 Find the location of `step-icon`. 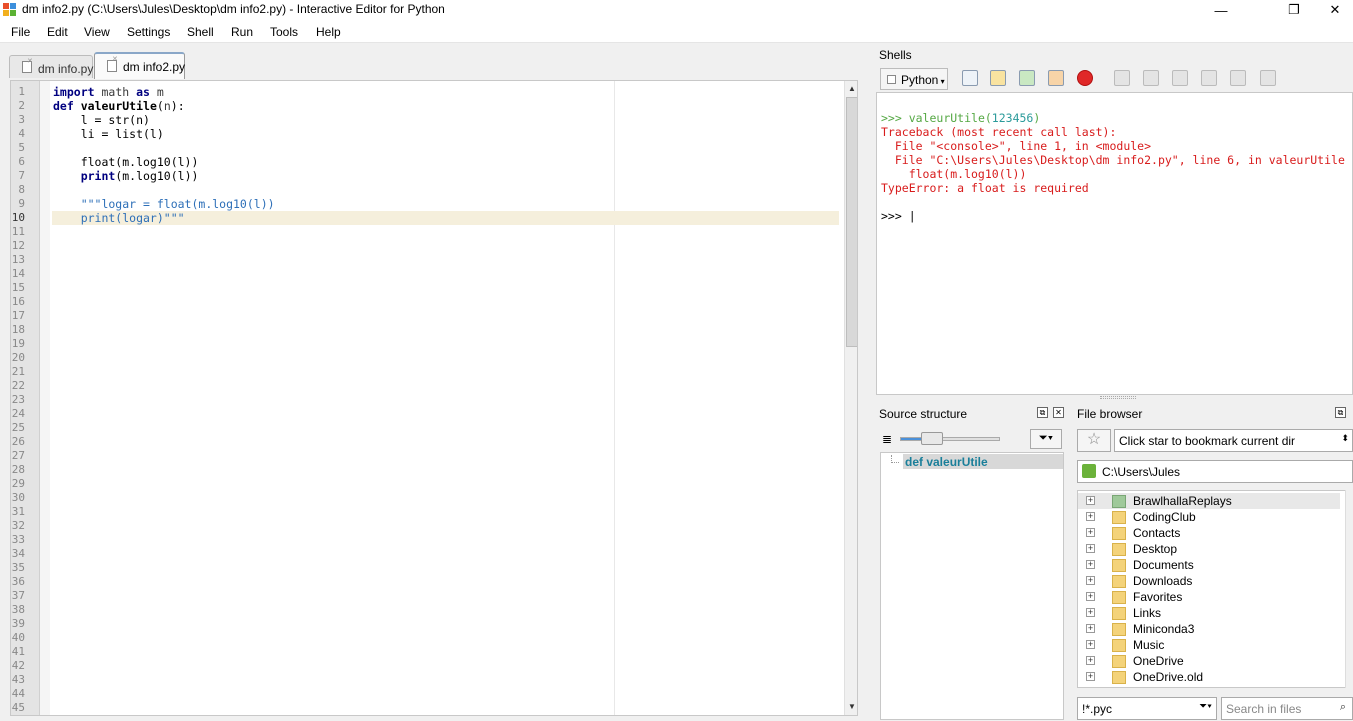

step-icon is located at coordinates (1151, 78).